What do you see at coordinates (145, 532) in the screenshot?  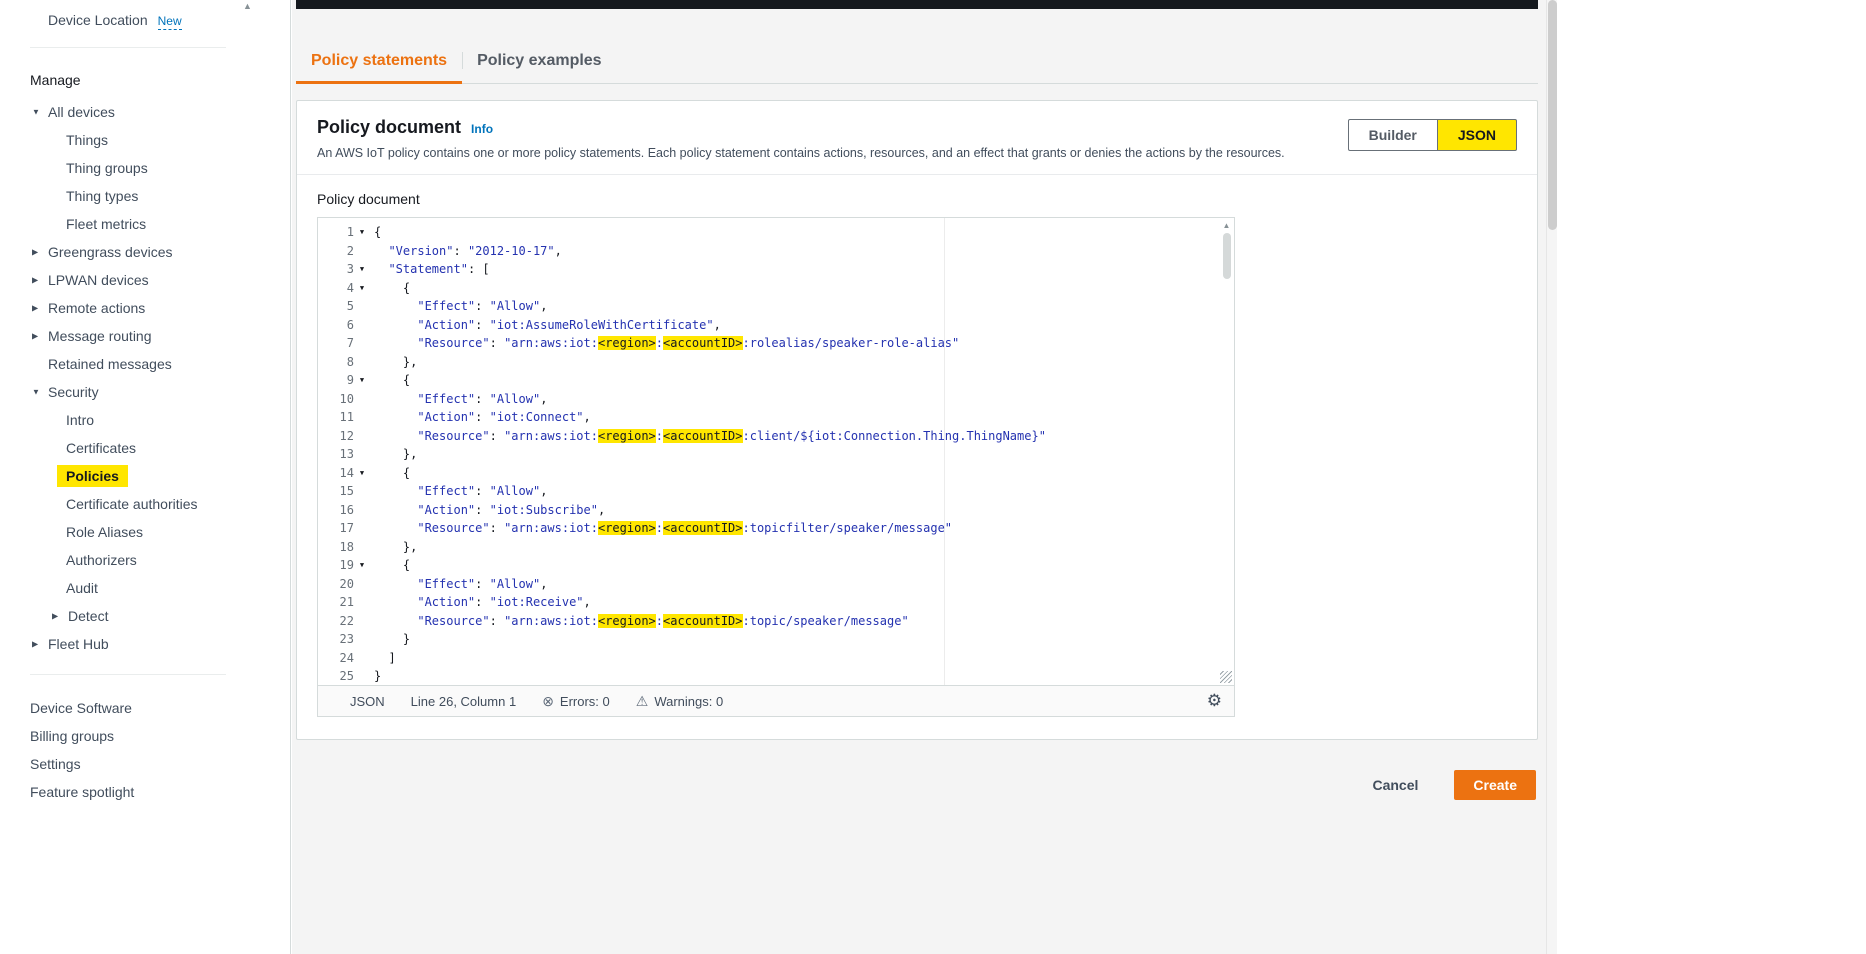 I see `sidebar-item-role-aliases: Role Aliases` at bounding box center [145, 532].